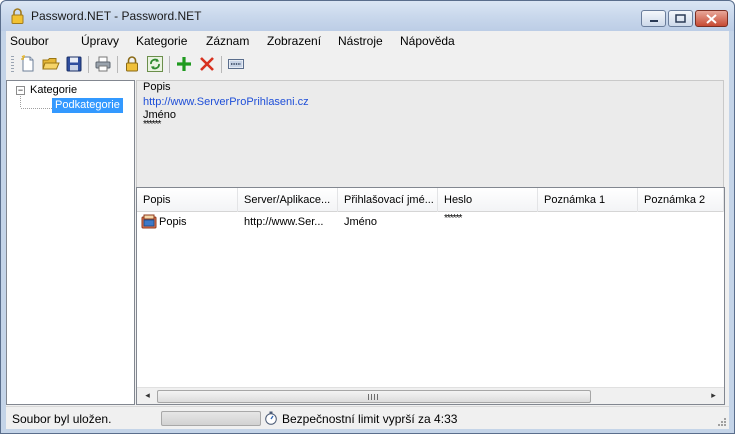  Describe the element at coordinates (116, 16) in the screenshot. I see `window-title: Password.NET - Password.NET` at that location.